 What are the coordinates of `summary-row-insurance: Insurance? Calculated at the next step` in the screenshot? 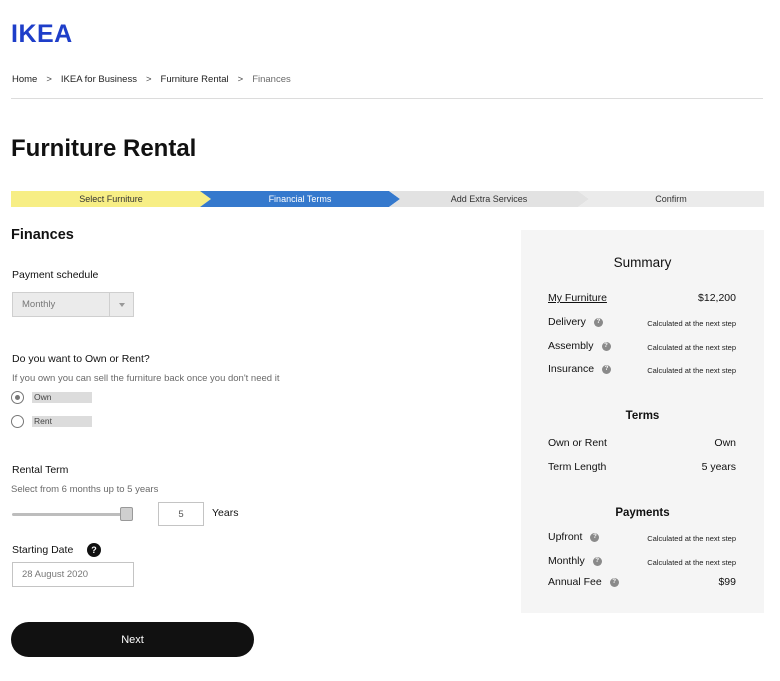 It's located at (642, 370).